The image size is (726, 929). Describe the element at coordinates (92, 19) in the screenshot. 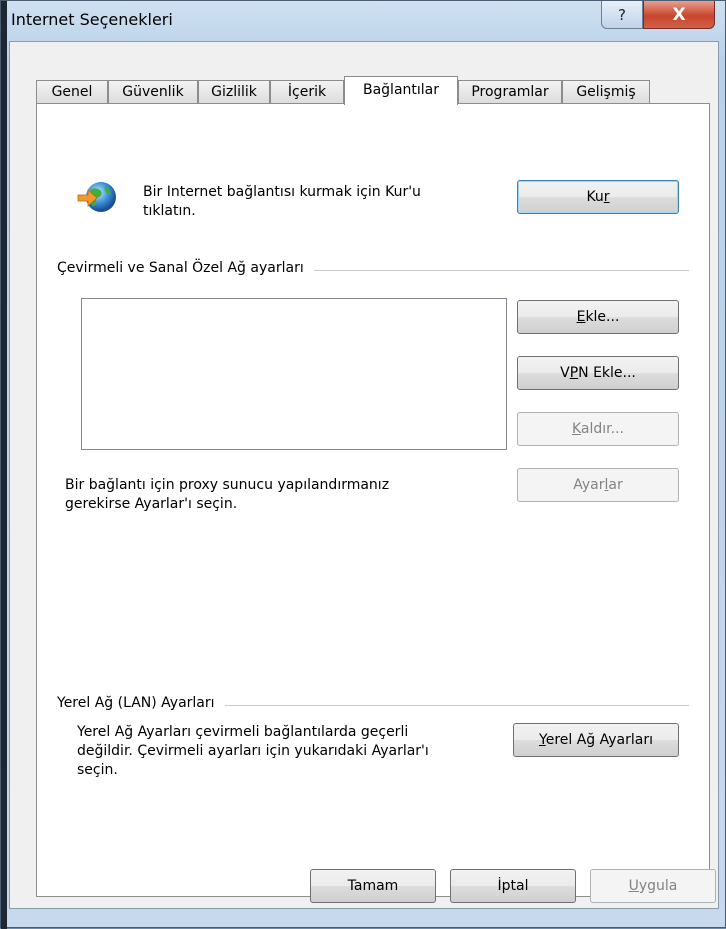

I see `window-title: Internet Seçenekleri` at that location.